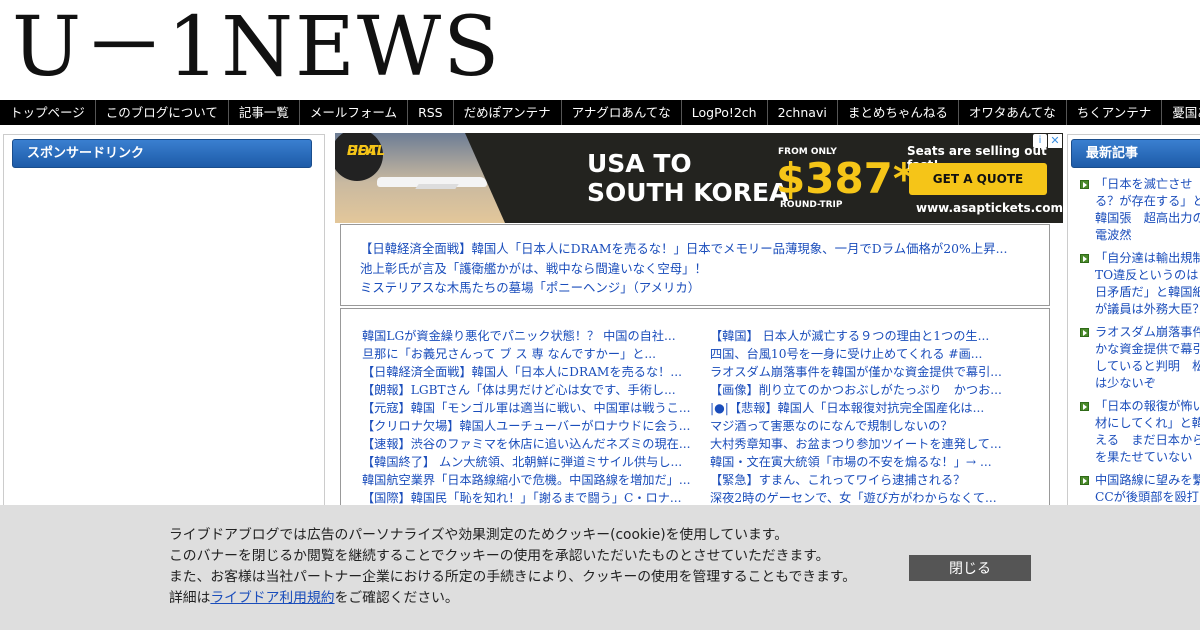 The width and height of the screenshot is (1200, 630). What do you see at coordinates (811, 205) in the screenshot?
I see `ad-roundtrip-label: ROUND-TRIP` at bounding box center [811, 205].